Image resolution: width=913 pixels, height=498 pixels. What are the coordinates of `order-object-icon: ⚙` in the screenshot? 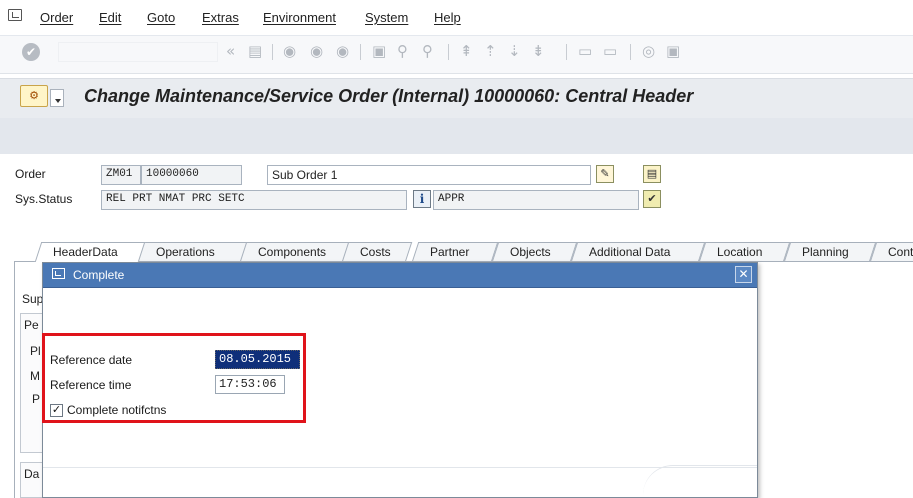 It's located at (34, 96).